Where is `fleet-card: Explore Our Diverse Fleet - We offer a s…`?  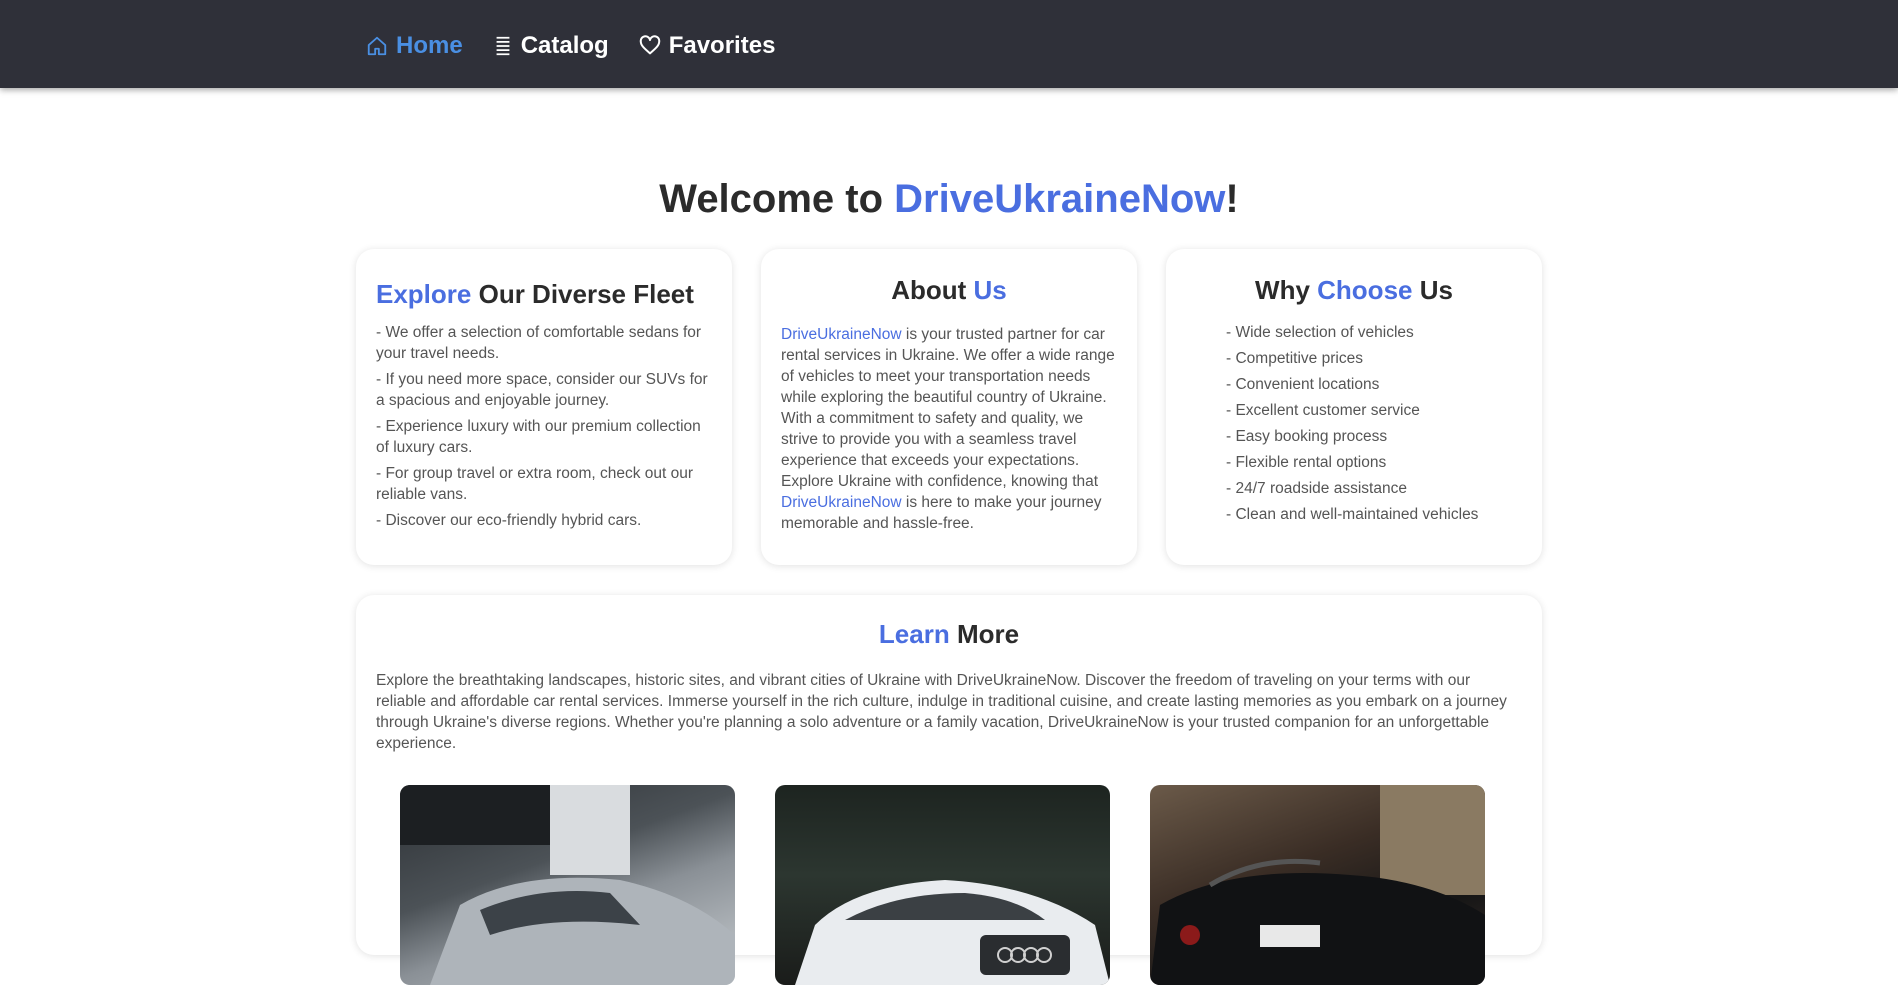 fleet-card: Explore Our Diverse Fleet - We offer a s… is located at coordinates (544, 407).